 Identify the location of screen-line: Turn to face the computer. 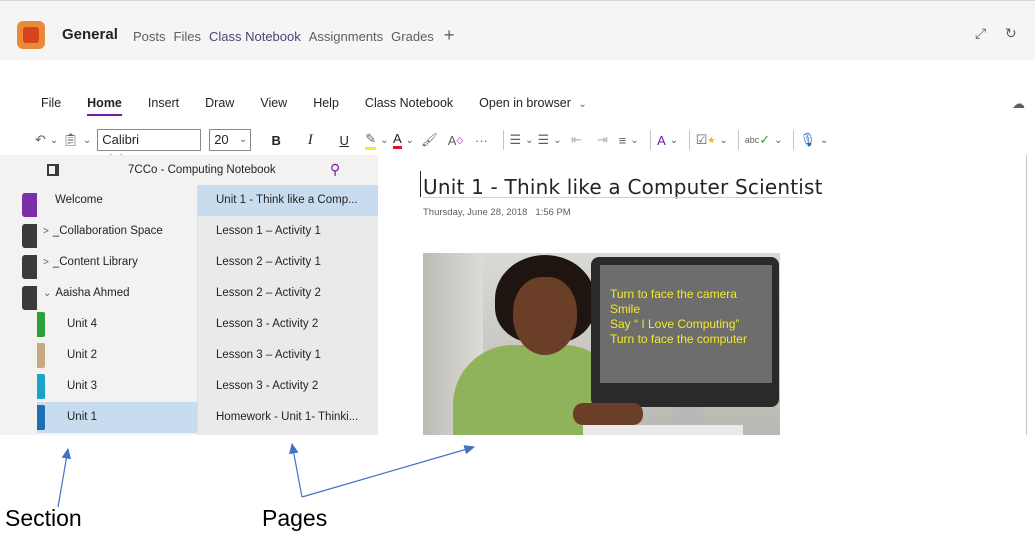
(678, 339).